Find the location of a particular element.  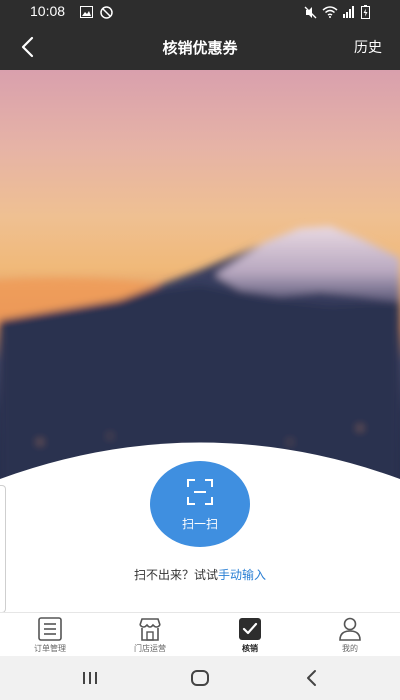

page-title: 核销优惠券 is located at coordinates (200, 48).